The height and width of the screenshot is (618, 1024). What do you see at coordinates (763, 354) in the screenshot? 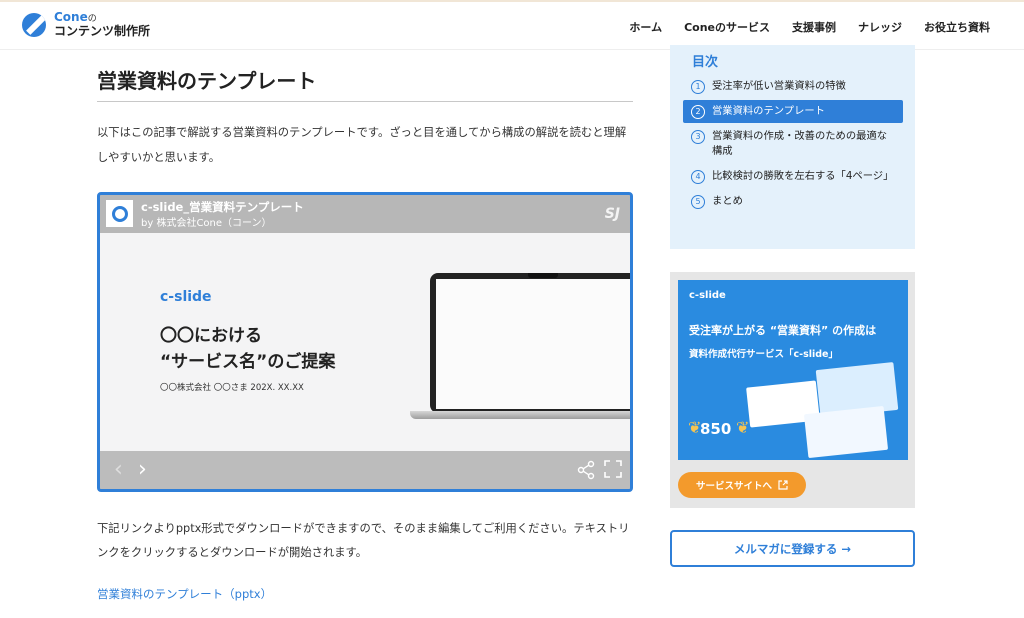
I see `banner-subline: 資料作成代行サービス「c-slide」` at bounding box center [763, 354].